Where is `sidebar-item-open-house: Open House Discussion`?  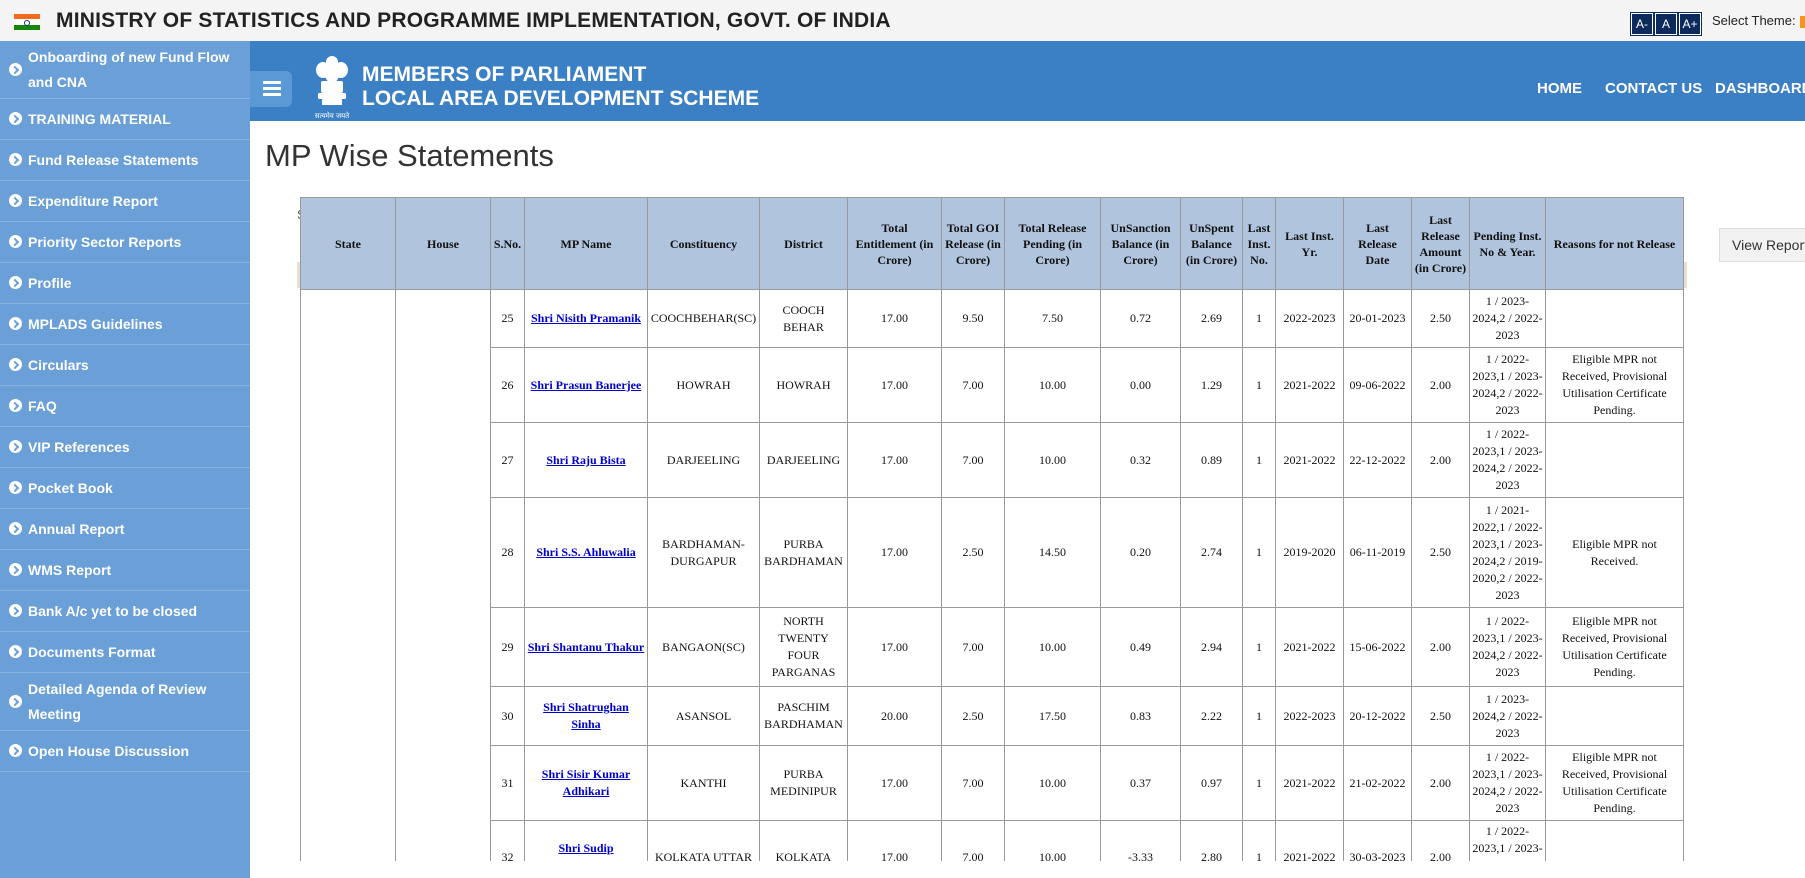 sidebar-item-open-house: Open House Discussion is located at coordinates (125, 751).